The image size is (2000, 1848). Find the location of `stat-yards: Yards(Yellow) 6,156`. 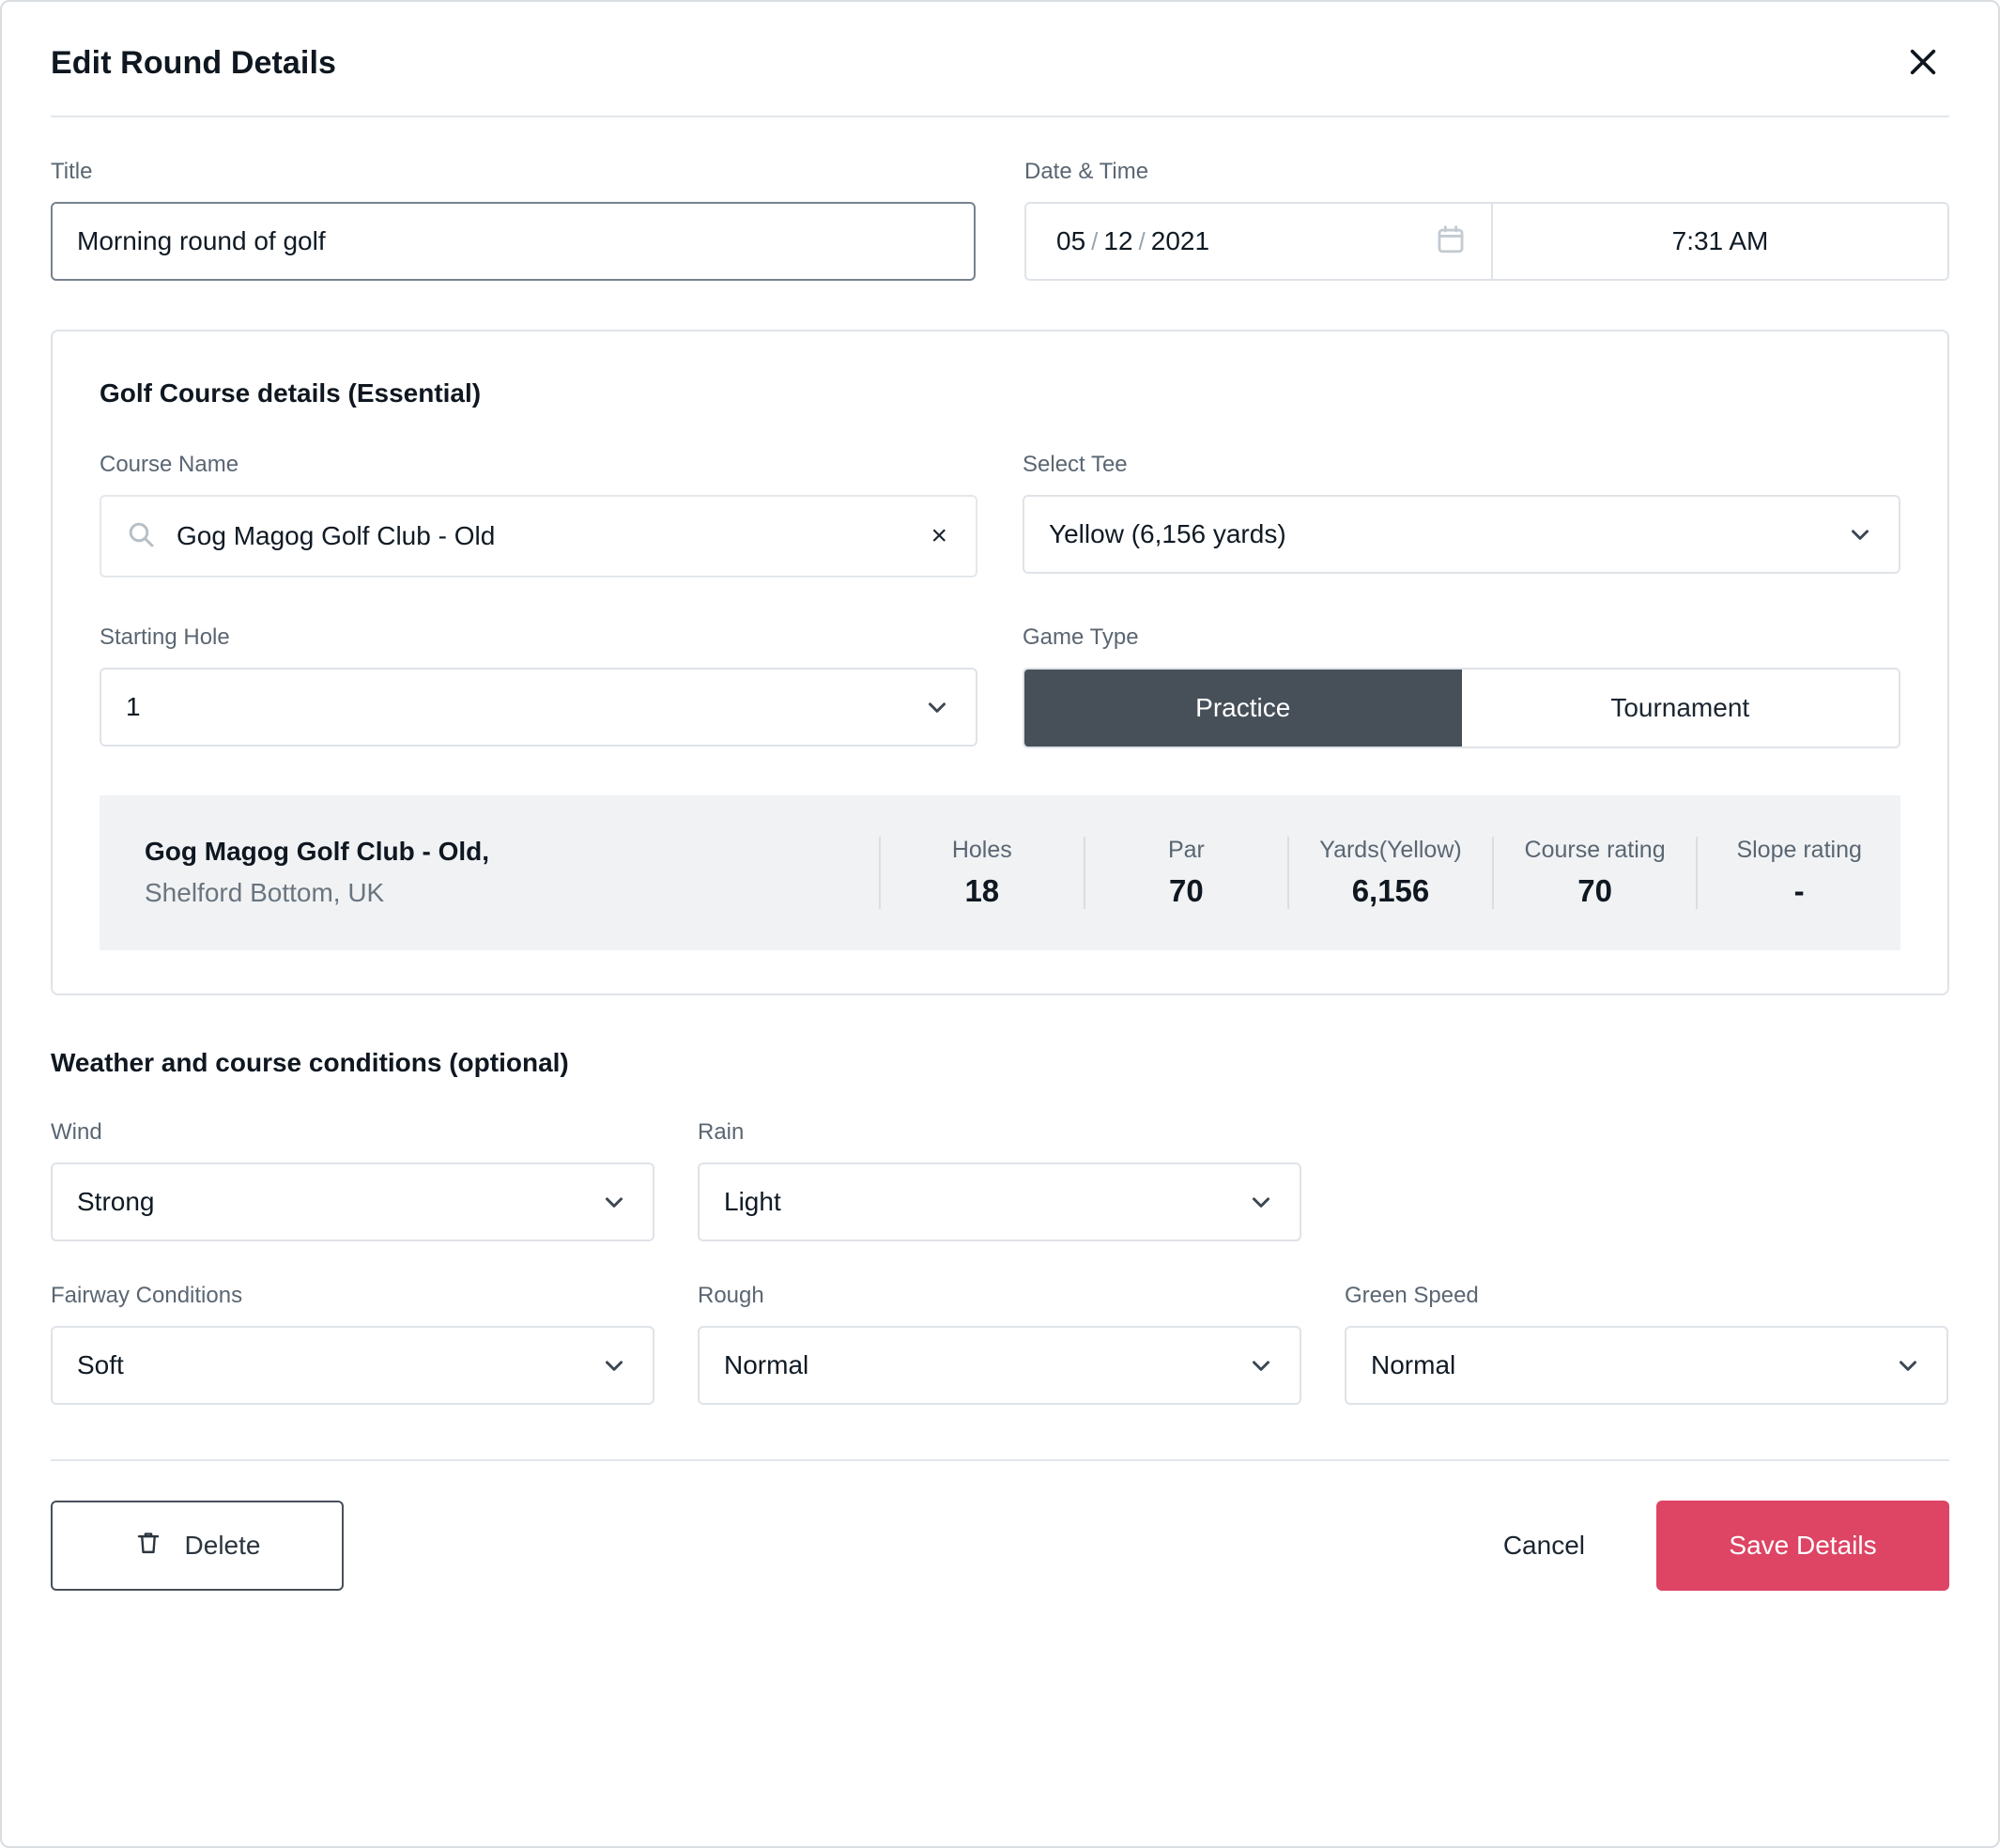

stat-yards: Yards(Yellow) 6,156 is located at coordinates (1389, 873).